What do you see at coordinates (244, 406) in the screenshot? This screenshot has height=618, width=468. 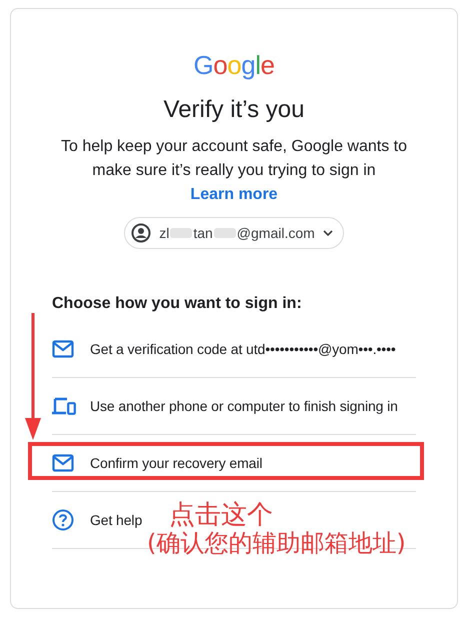 I see `option-label: Use another phone or computer to finish signing in` at bounding box center [244, 406].